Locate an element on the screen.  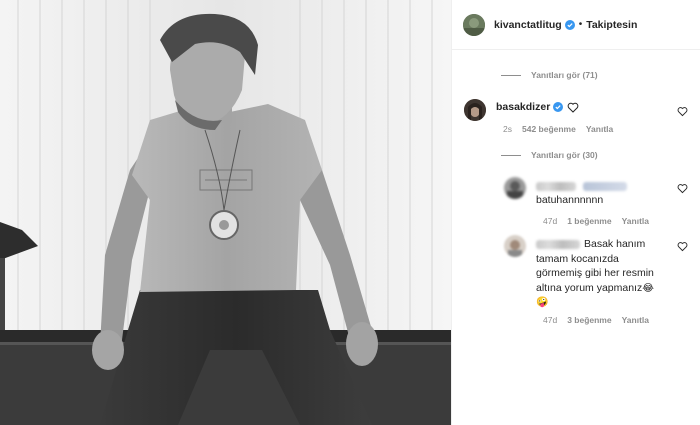
view-replies-label: Yanıtları gör (71) is located at coordinates (564, 75).